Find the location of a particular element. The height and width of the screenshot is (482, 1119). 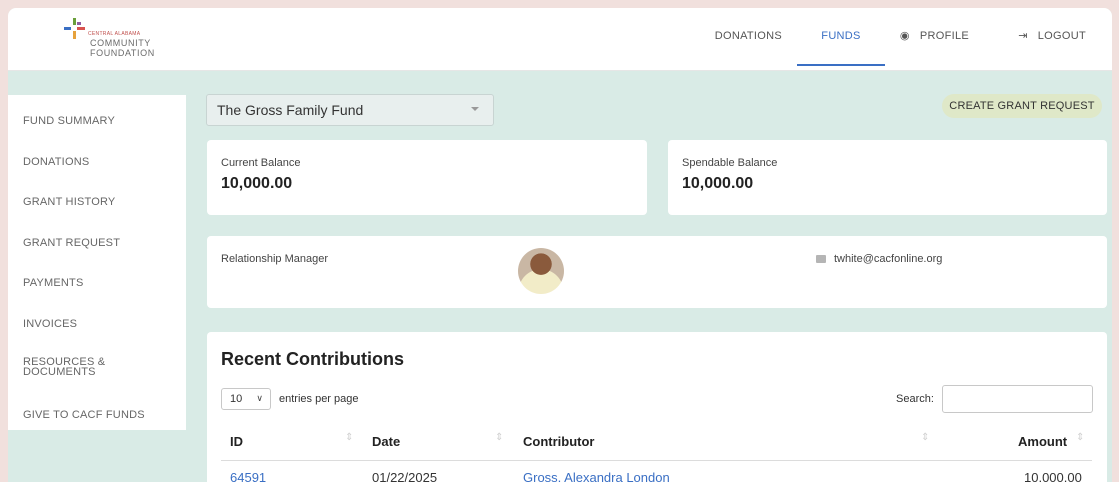

fund-select-value: The Gross Family Fund is located at coordinates (290, 110).